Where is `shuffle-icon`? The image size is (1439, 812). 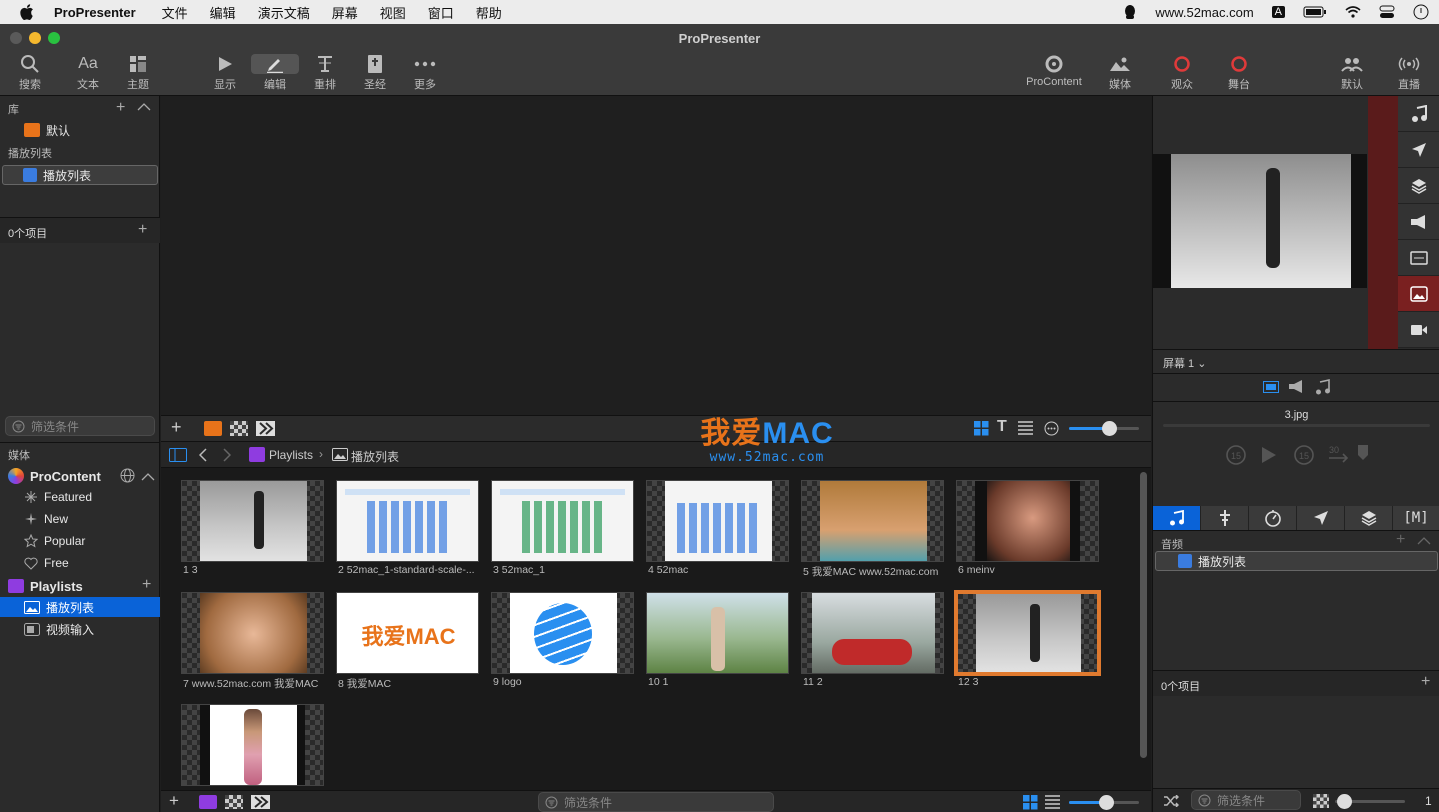 shuffle-icon is located at coordinates (1171, 801).